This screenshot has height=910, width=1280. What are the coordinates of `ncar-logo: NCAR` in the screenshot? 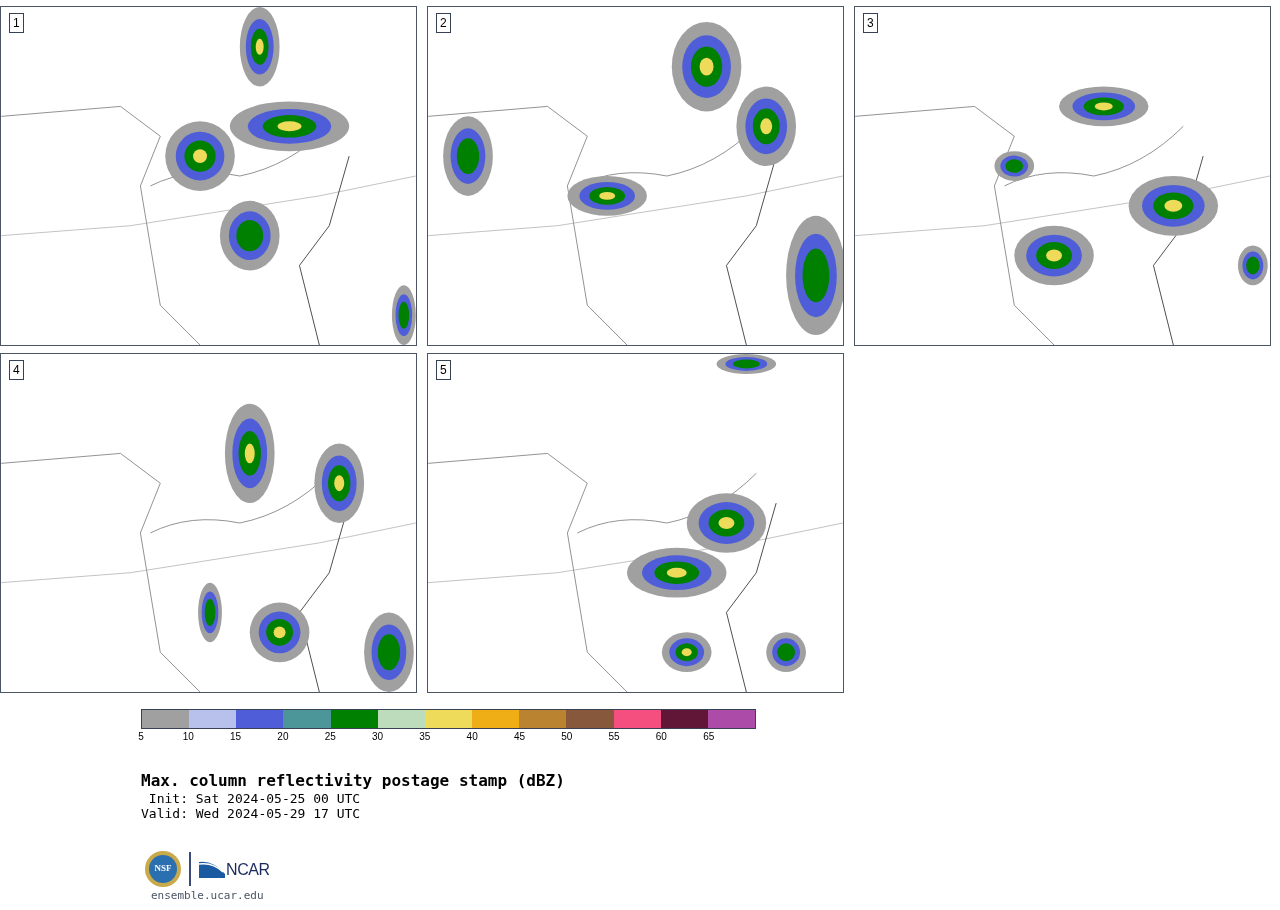 It's located at (234, 869).